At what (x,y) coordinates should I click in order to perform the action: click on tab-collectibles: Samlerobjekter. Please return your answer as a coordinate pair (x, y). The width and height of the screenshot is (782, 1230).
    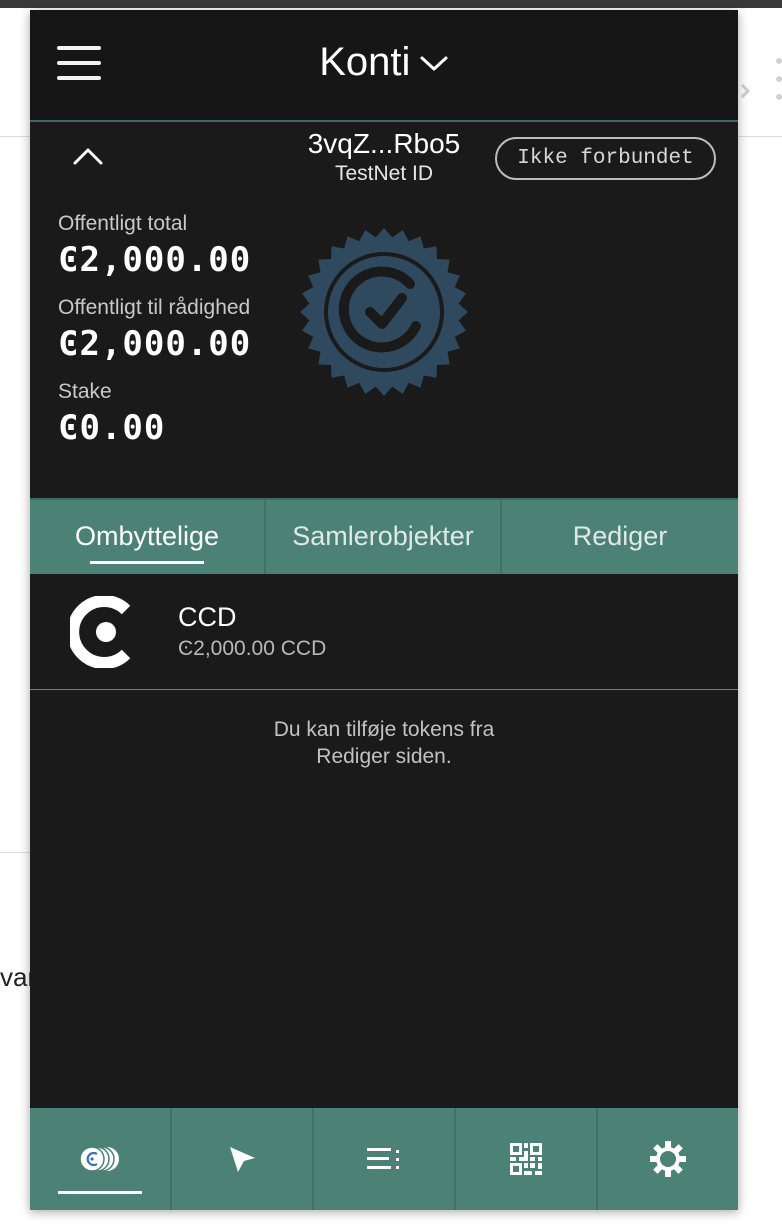
    Looking at the image, I should click on (383, 537).